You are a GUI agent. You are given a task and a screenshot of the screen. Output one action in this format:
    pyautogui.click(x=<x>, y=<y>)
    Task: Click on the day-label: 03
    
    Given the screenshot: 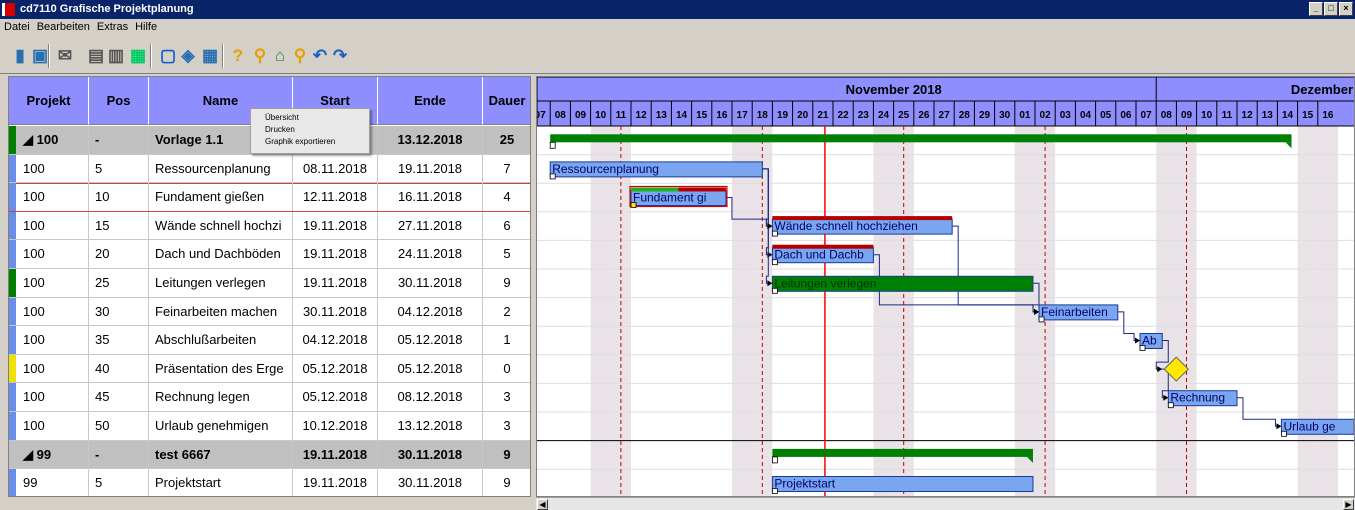 What is the action you would take?
    pyautogui.click(x=1066, y=115)
    